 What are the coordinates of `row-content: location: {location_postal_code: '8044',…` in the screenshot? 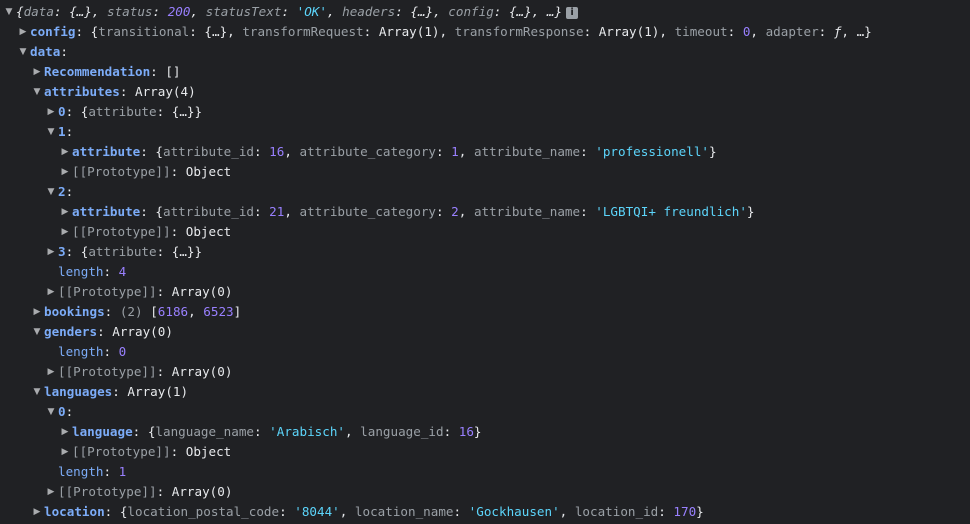 It's located at (374, 511).